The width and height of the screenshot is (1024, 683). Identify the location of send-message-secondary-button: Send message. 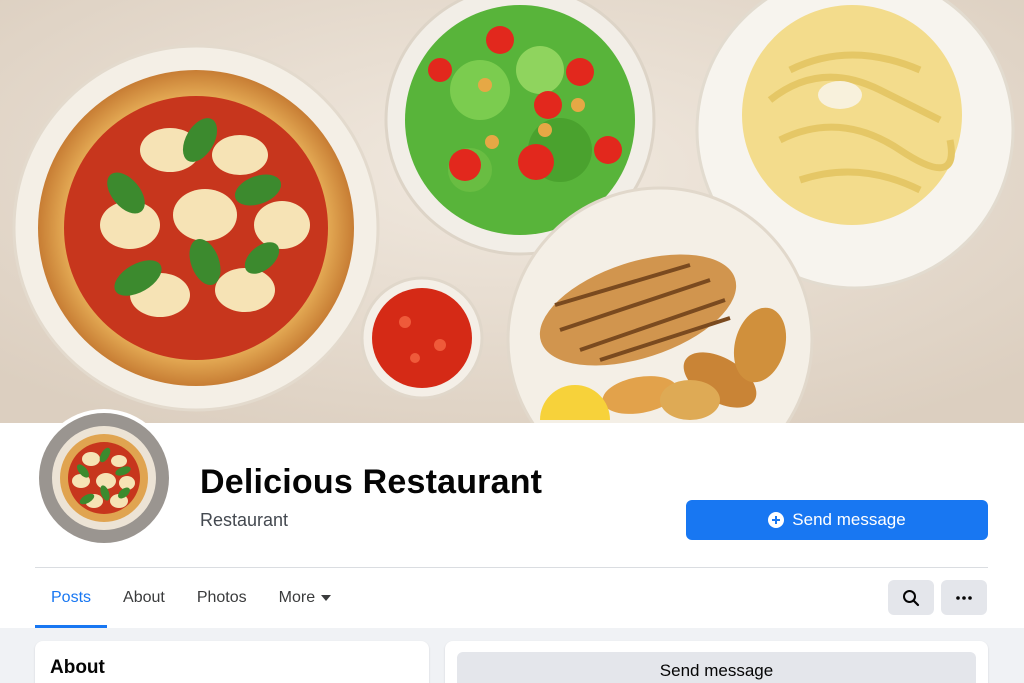
(716, 667).